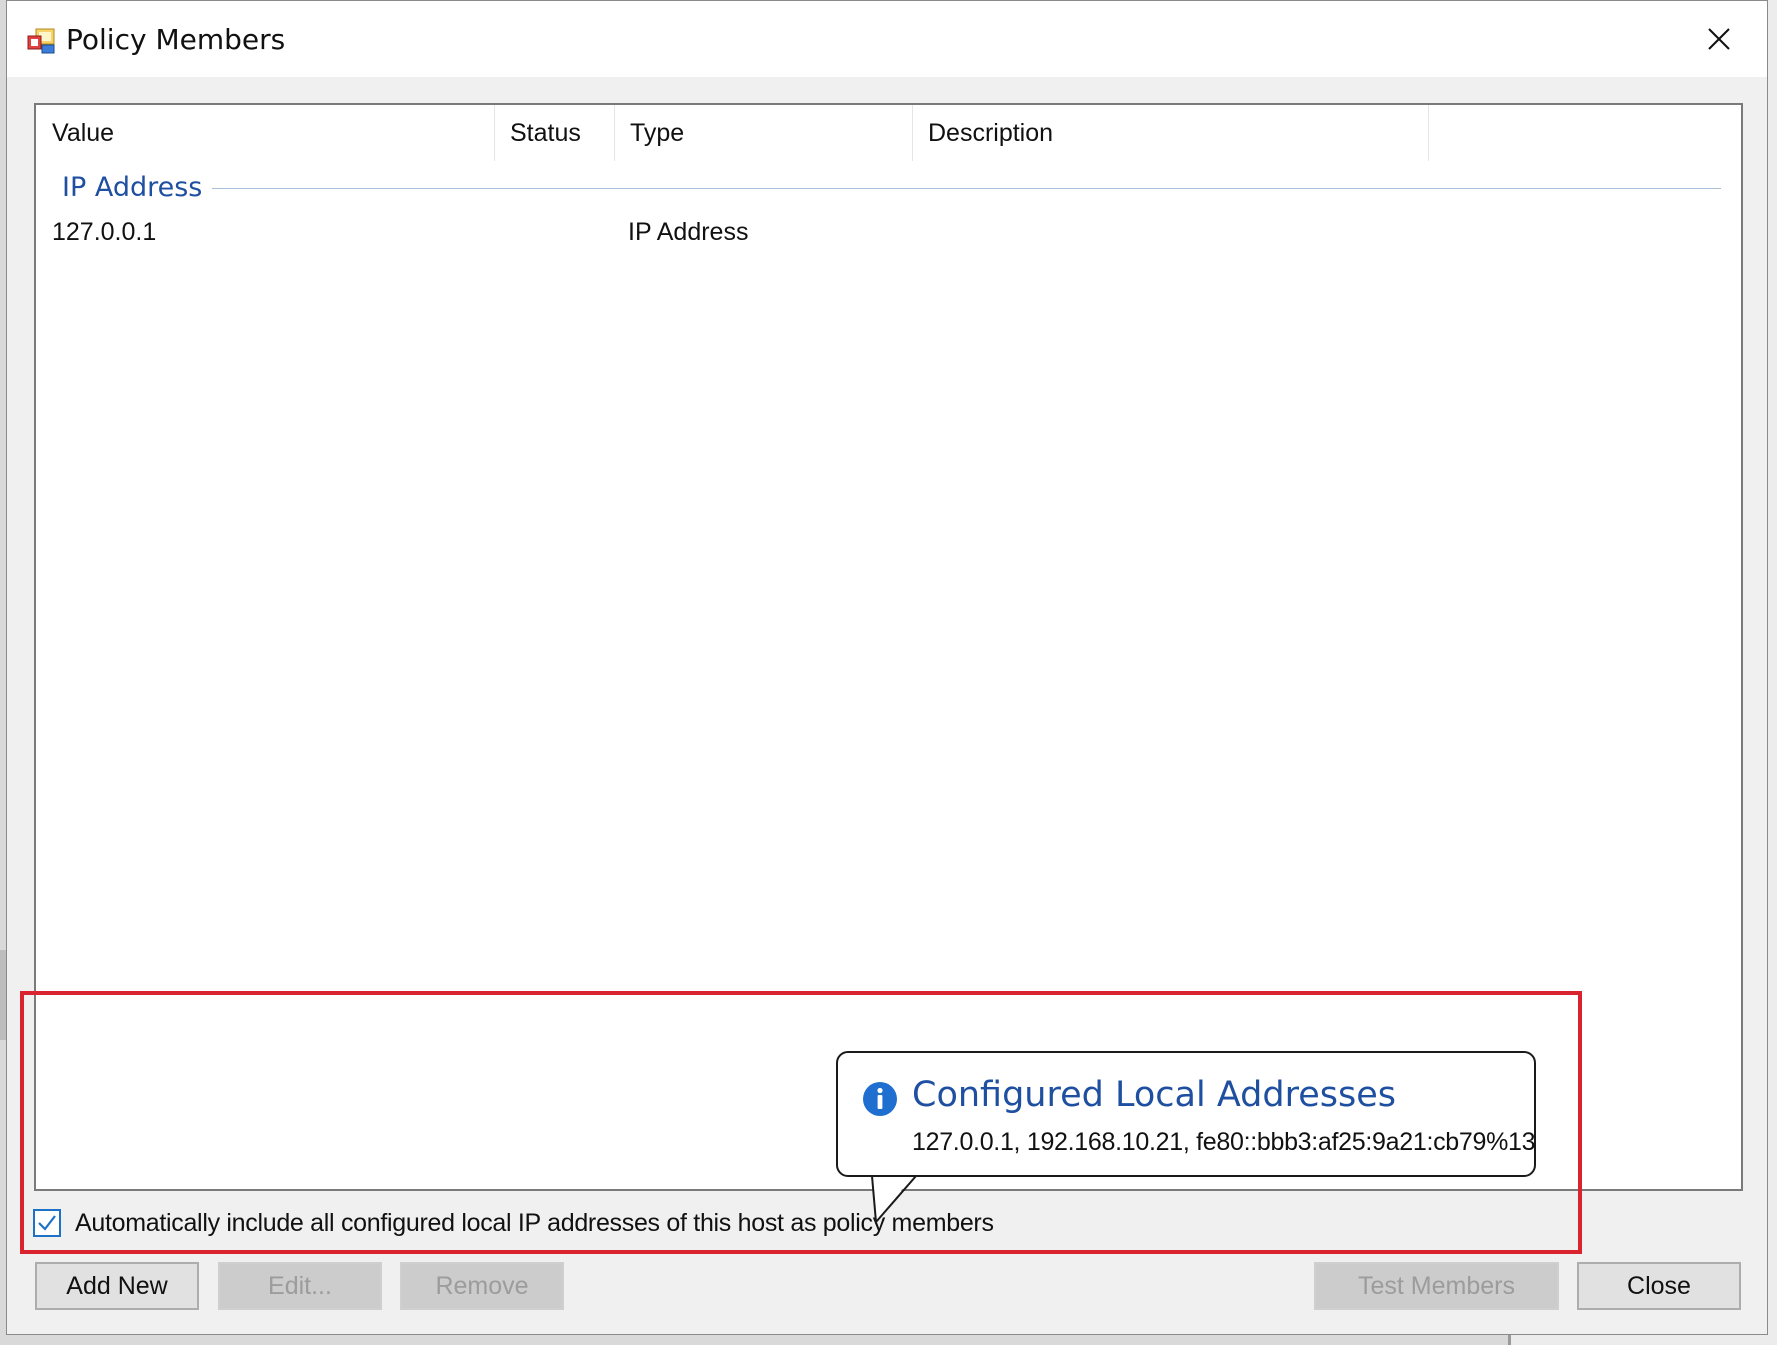  What do you see at coordinates (880, 1099) in the screenshot?
I see `info-icon` at bounding box center [880, 1099].